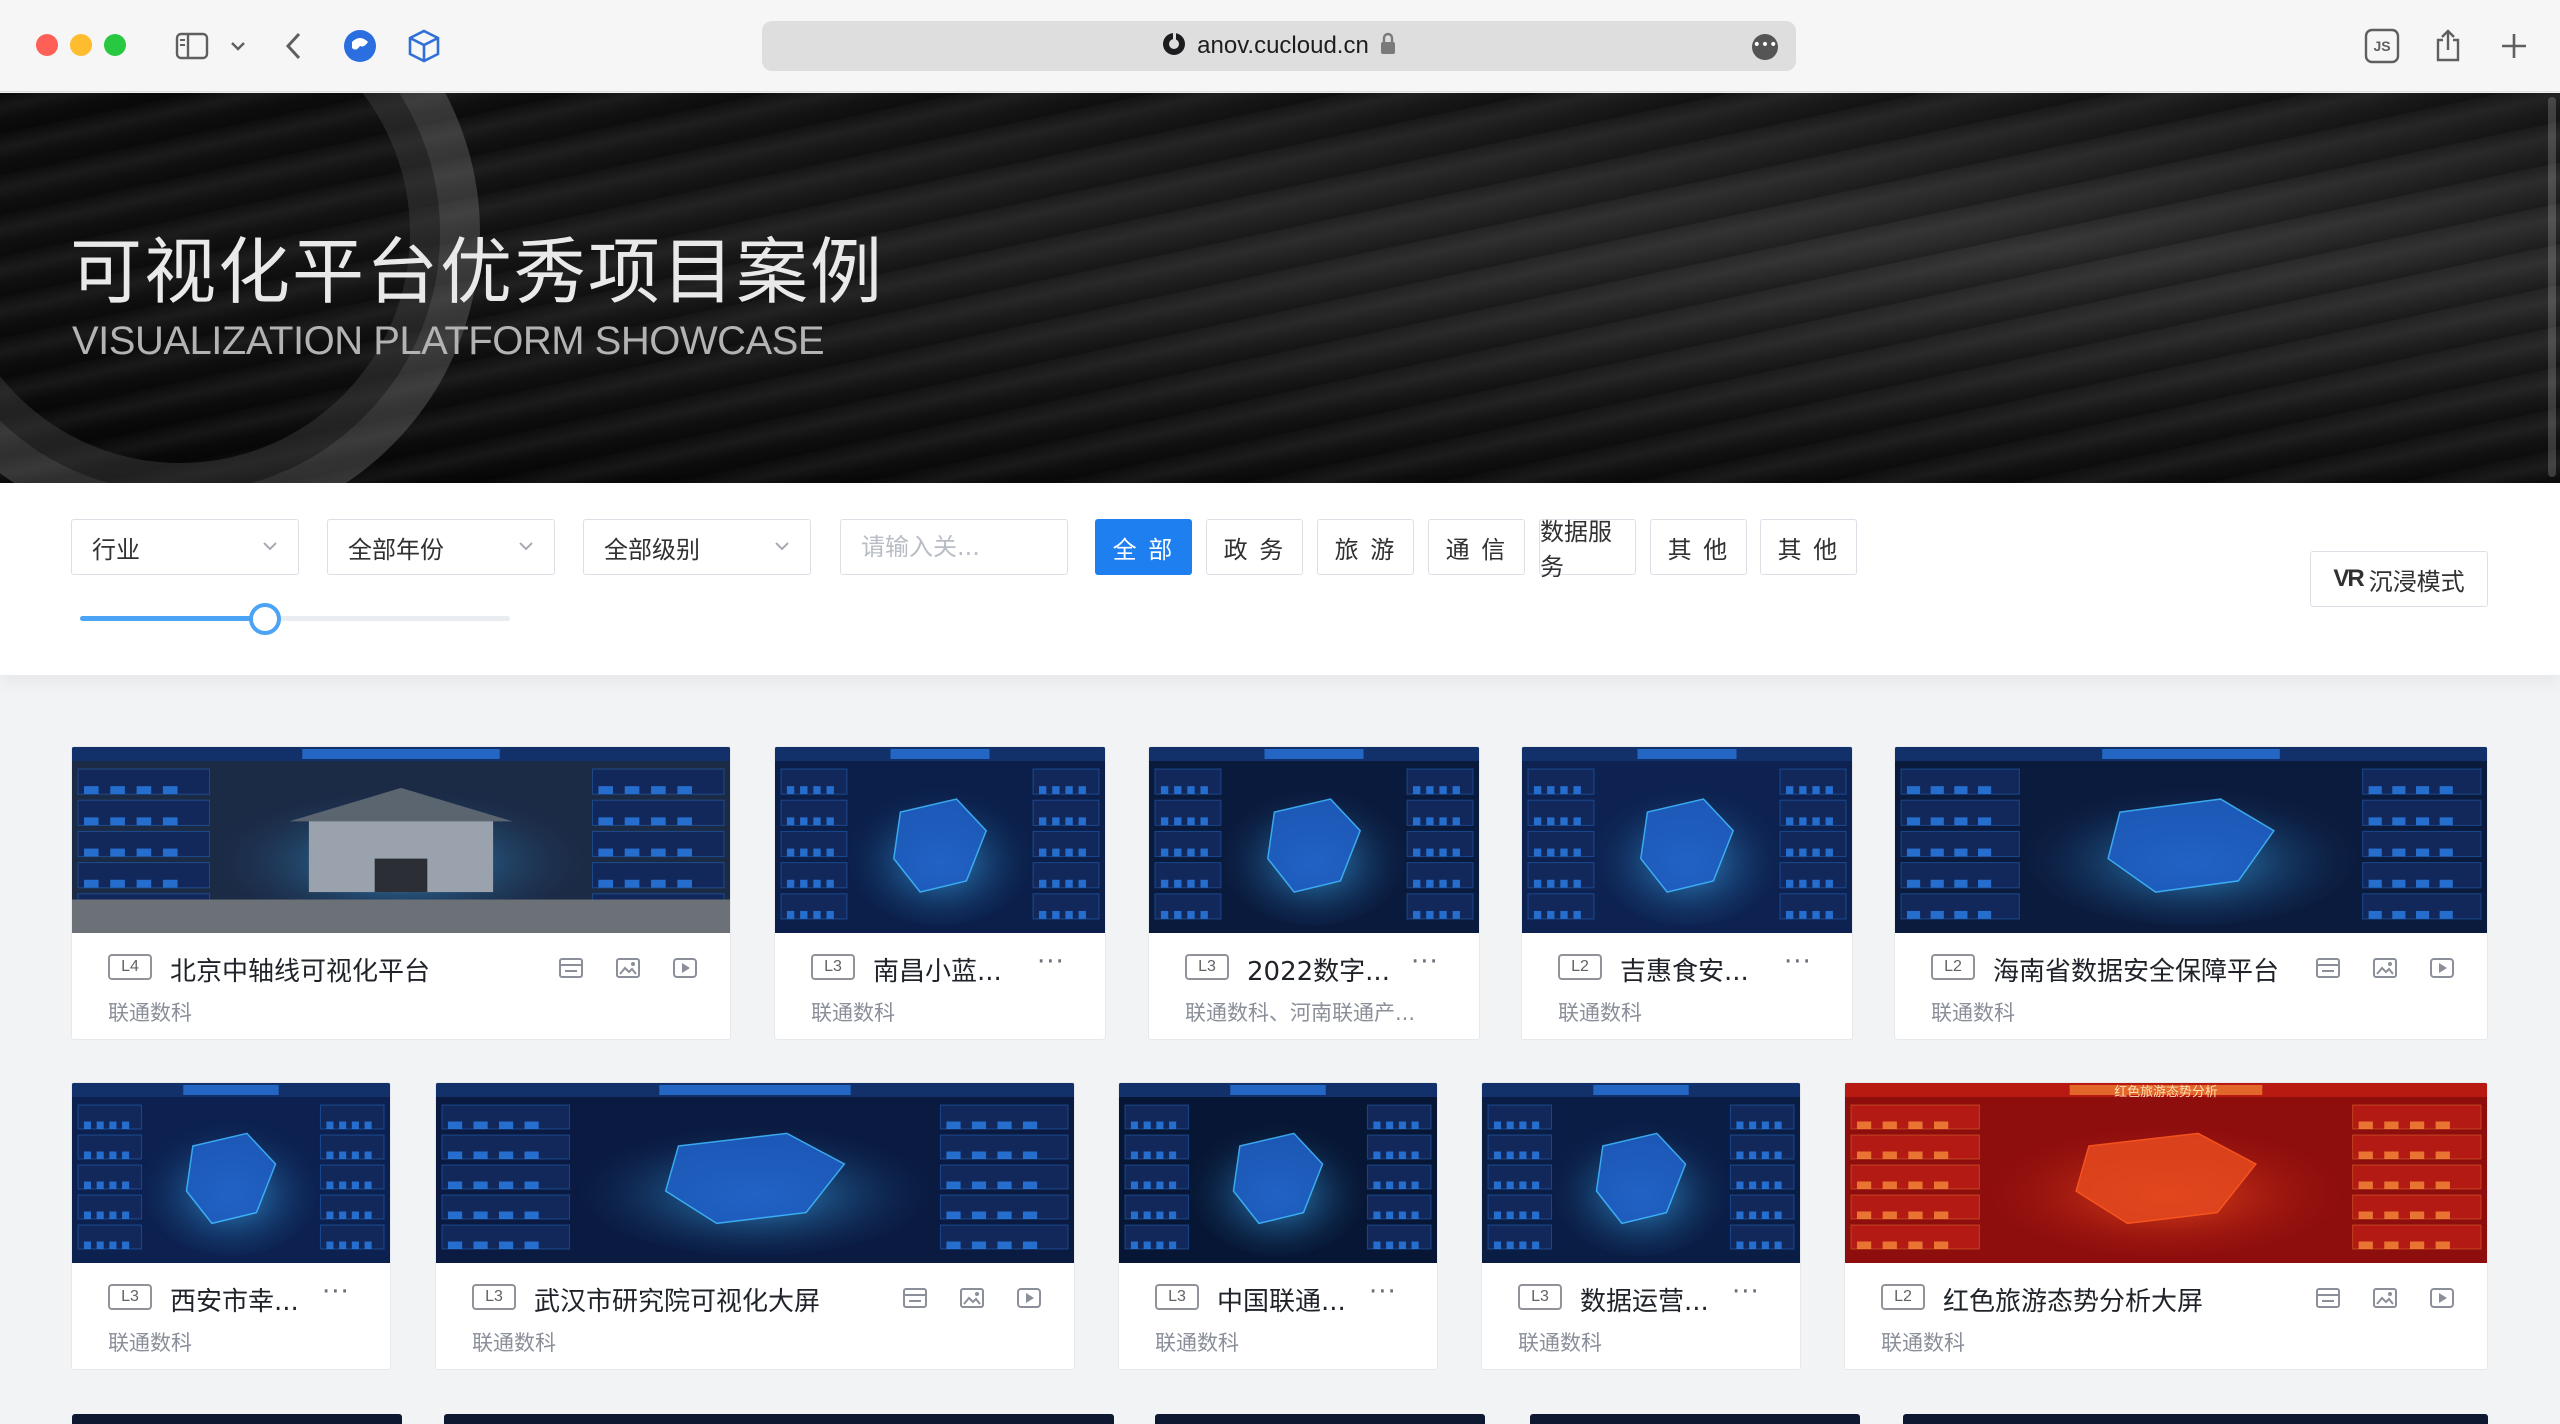 The height and width of the screenshot is (1424, 2560). What do you see at coordinates (2166, 1173) in the screenshot?
I see `project-thumbnail: 红色旅游态势分析` at bounding box center [2166, 1173].